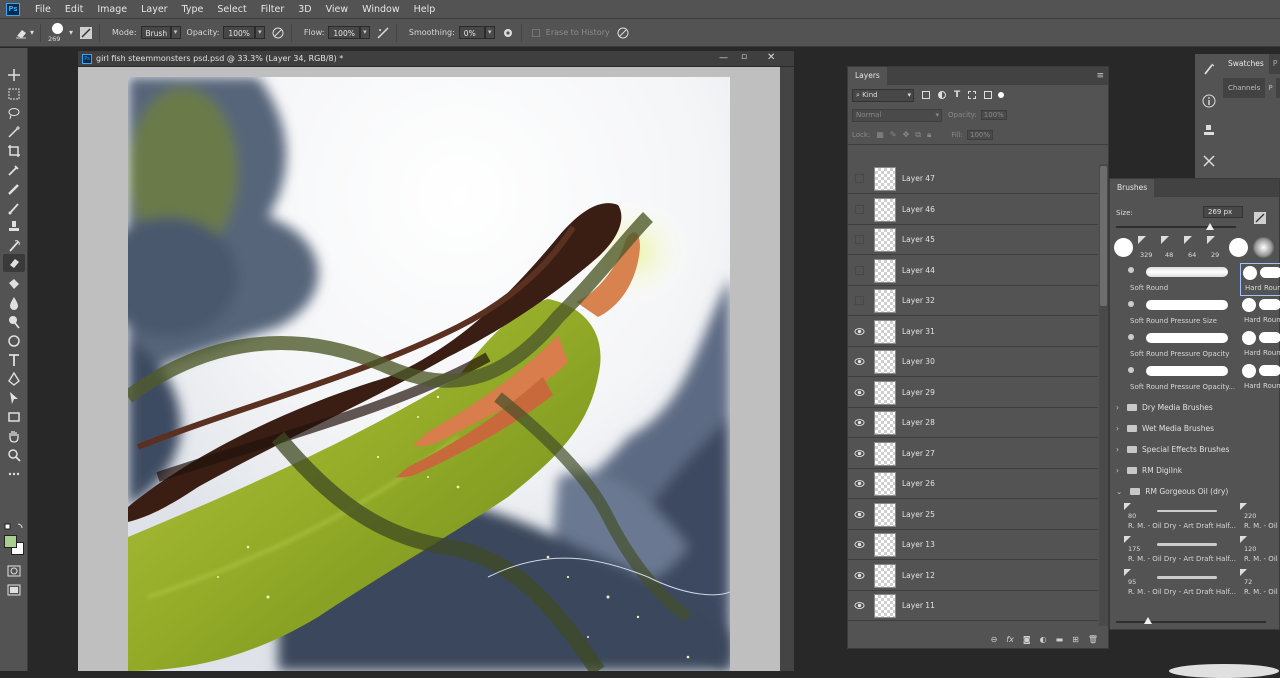  What do you see at coordinates (193, 9) in the screenshot?
I see `menu-type: Type` at bounding box center [193, 9].